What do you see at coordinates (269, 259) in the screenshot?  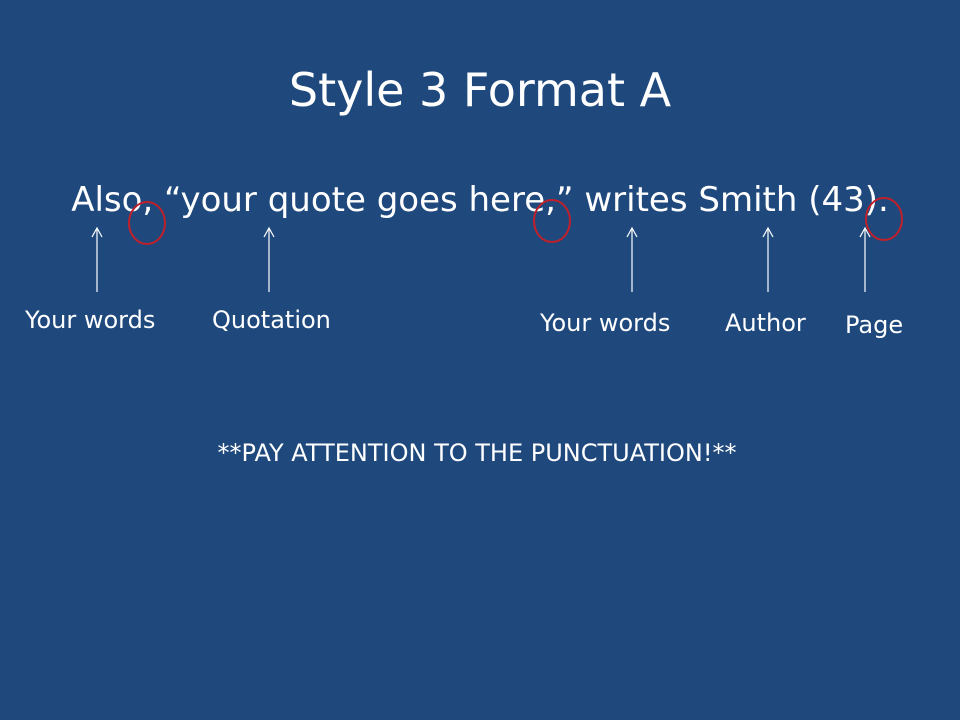 I see `arrow-quotation` at bounding box center [269, 259].